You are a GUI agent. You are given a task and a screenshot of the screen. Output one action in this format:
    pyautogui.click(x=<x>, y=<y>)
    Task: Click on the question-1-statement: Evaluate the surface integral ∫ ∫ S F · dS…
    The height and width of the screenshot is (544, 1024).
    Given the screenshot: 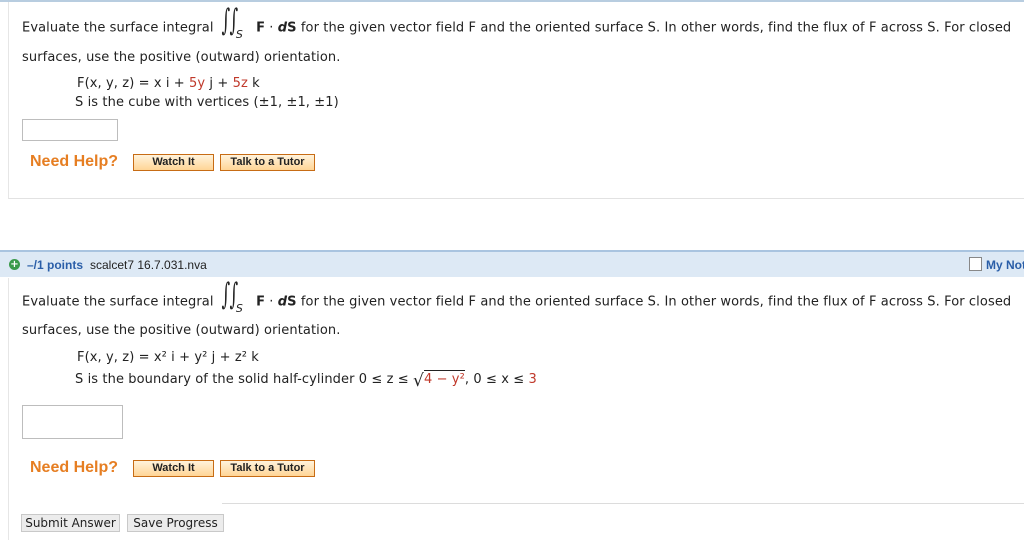 What is the action you would take?
    pyautogui.click(x=517, y=22)
    